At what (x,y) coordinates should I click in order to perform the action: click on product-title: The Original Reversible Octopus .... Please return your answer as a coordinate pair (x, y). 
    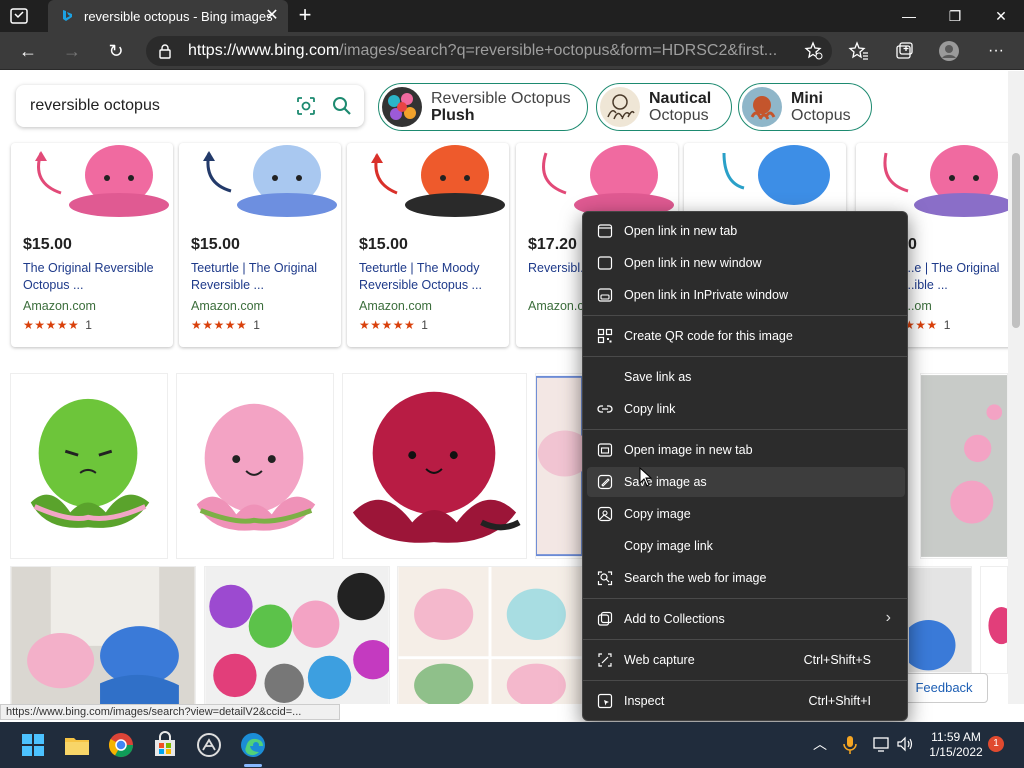
    Looking at the image, I should click on (95, 277).